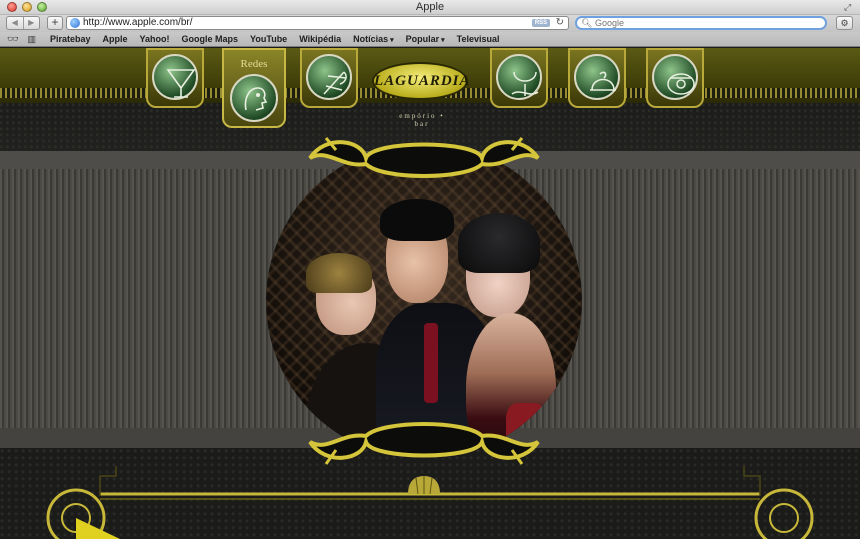 The width and height of the screenshot is (860, 539). I want to click on nav-contact, so click(675, 78).